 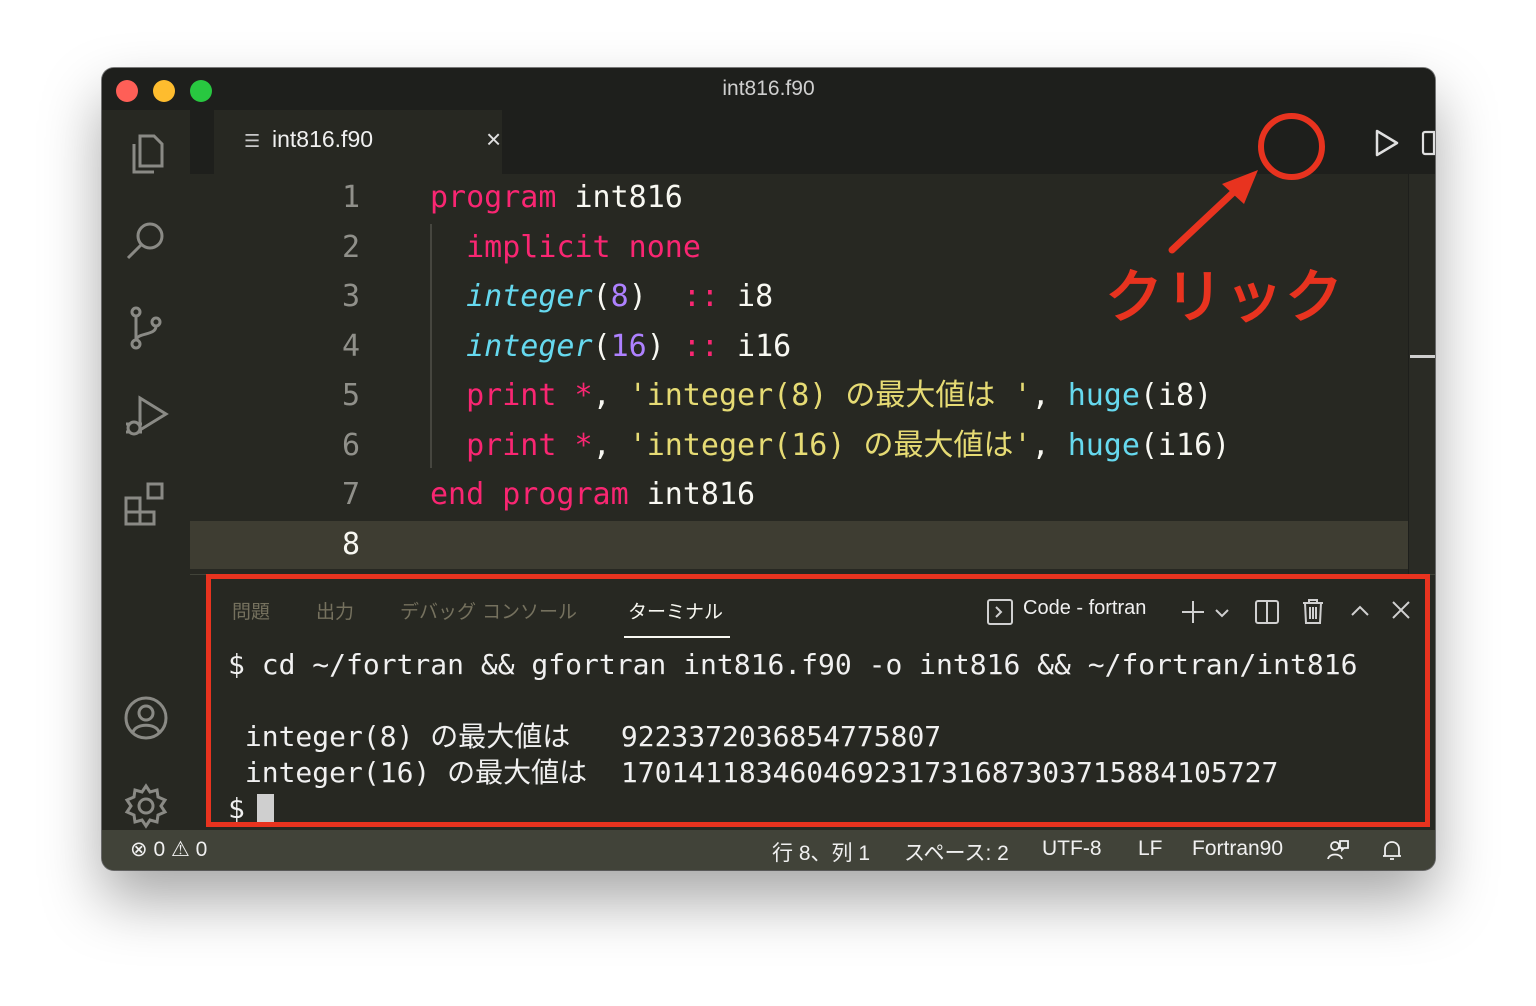 I want to click on code-token: 'integer(16) の最大値は', so click(x=830, y=445).